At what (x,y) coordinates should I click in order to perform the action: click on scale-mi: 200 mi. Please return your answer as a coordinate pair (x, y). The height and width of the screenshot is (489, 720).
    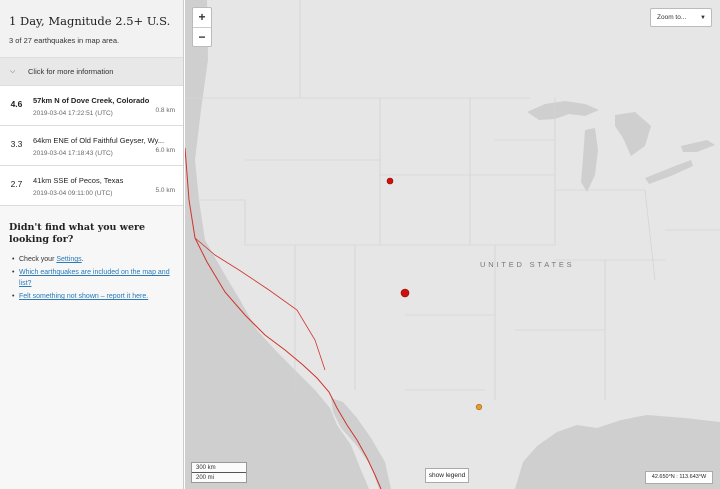
    Looking at the image, I should click on (205, 478).